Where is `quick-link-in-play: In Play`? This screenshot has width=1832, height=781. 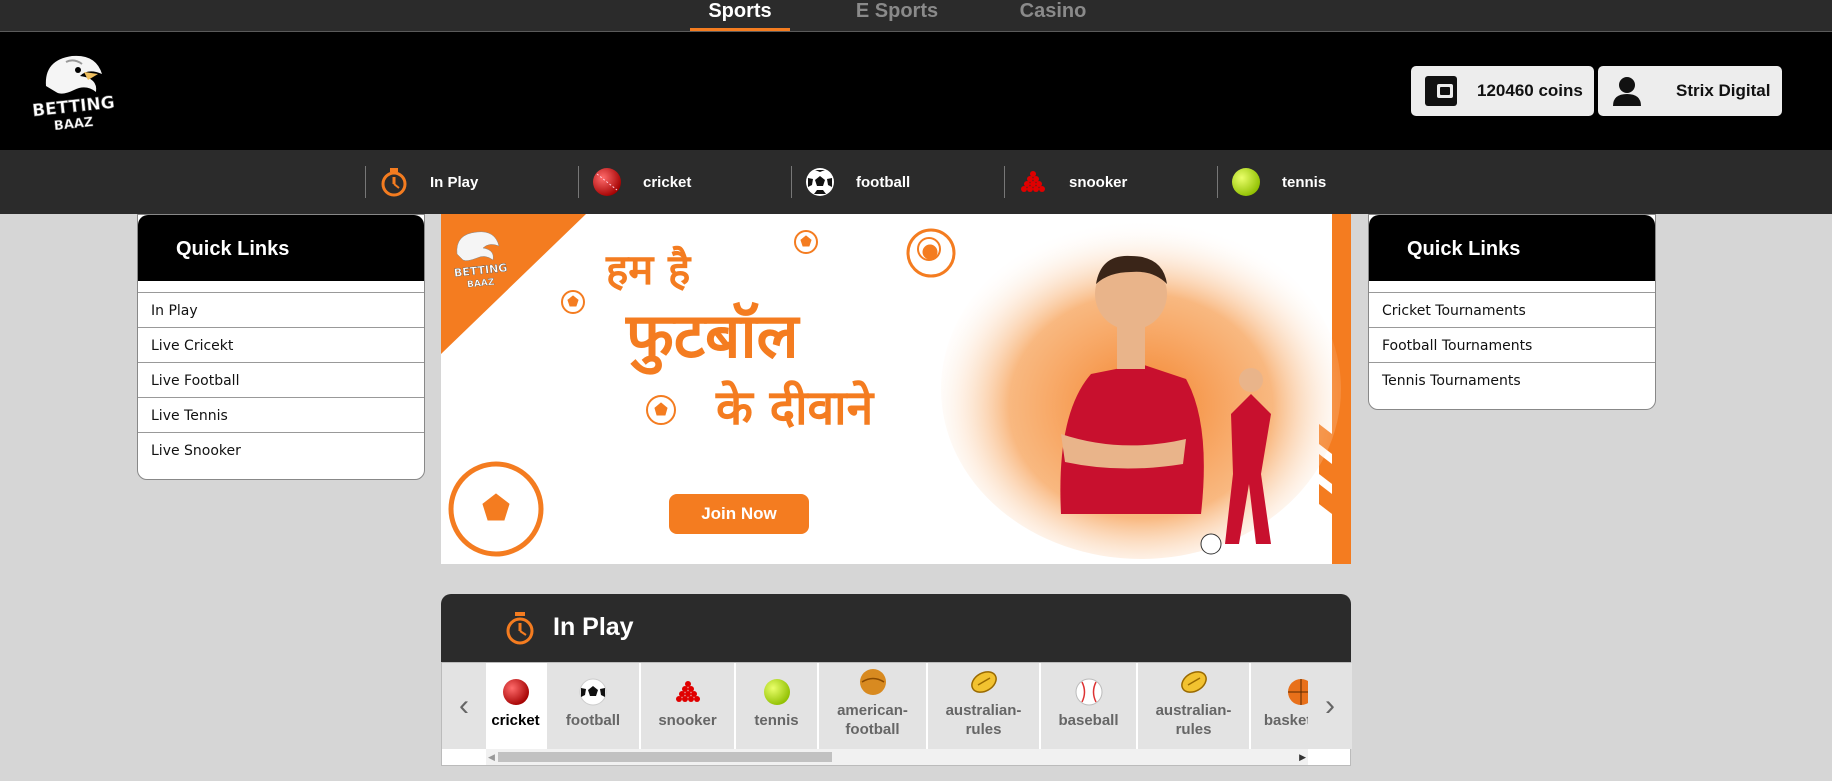 quick-link-in-play: In Play is located at coordinates (281, 310).